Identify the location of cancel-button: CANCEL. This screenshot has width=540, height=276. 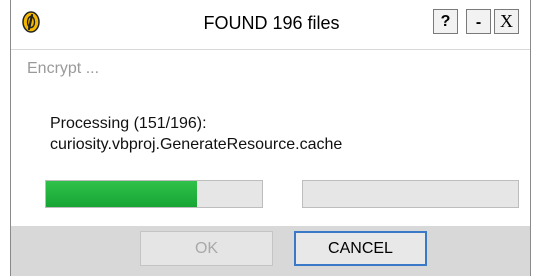
(360, 248).